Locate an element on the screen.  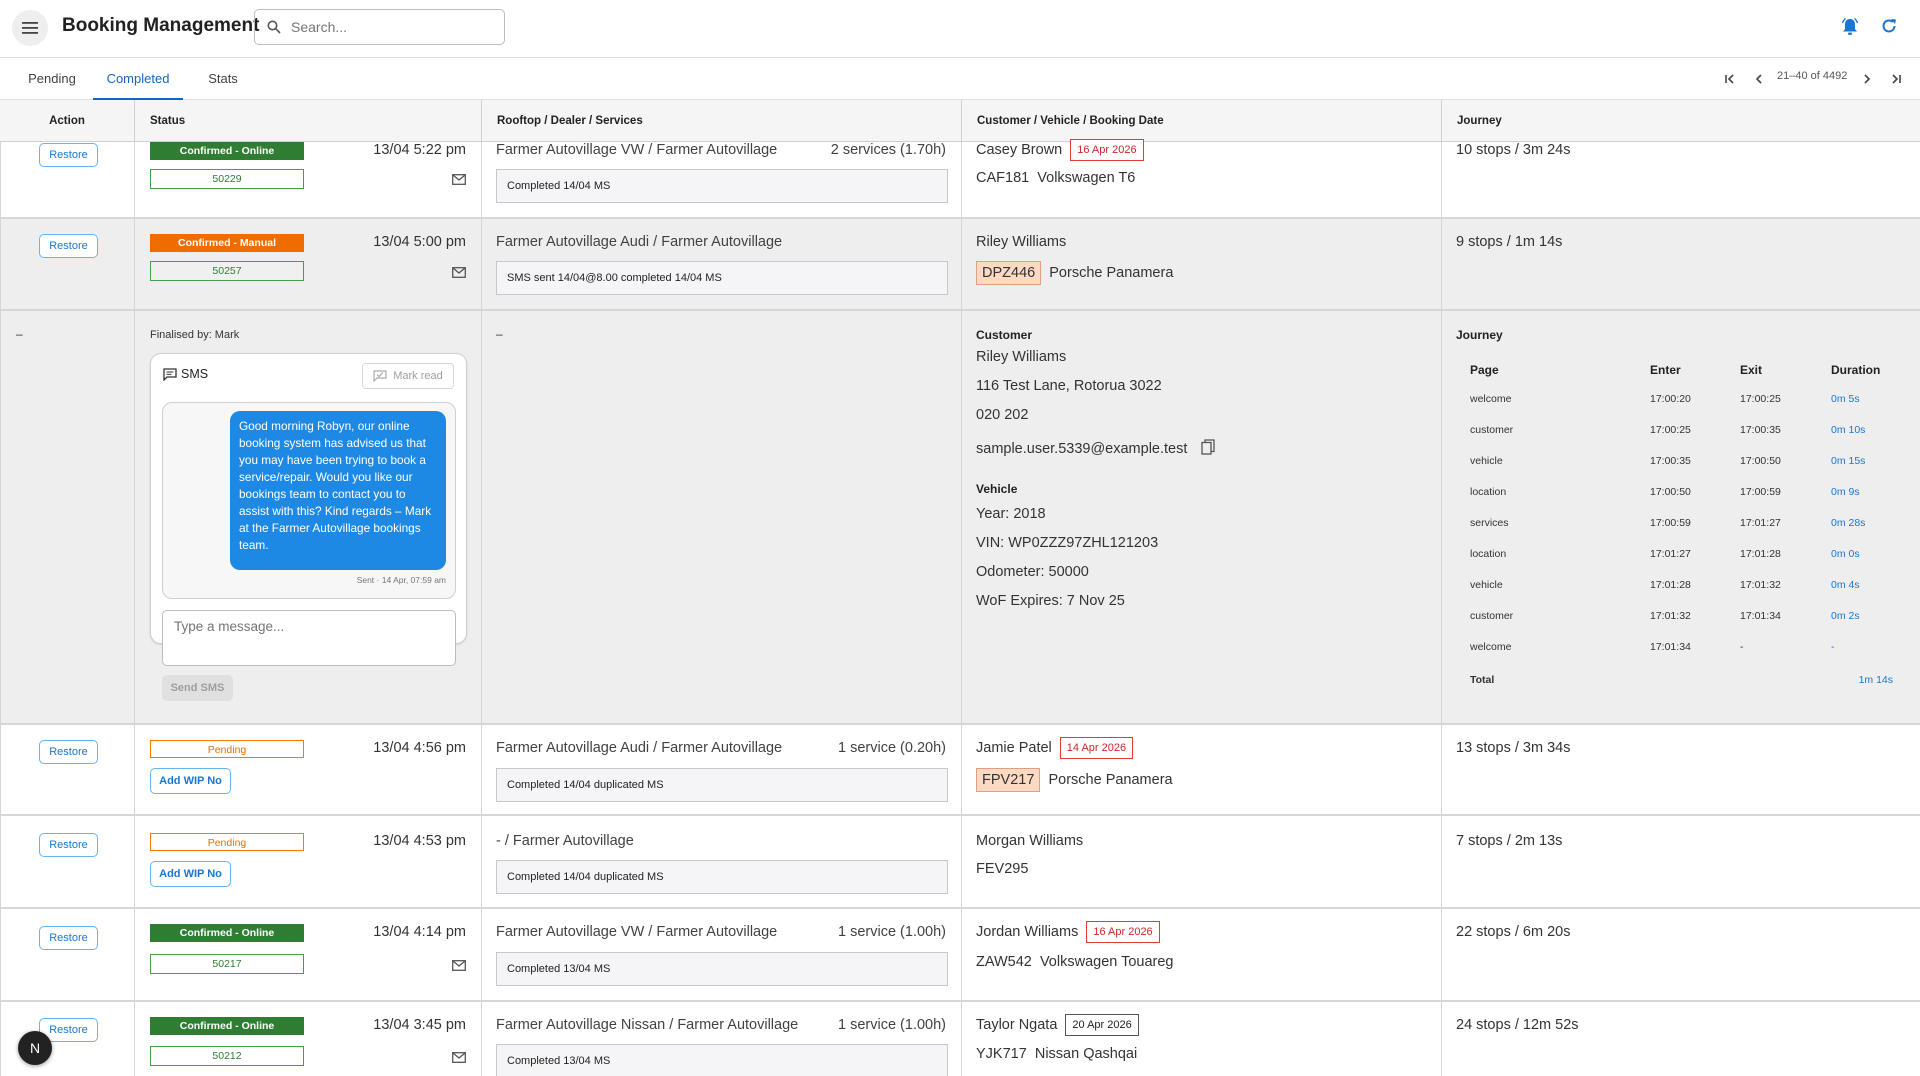
customer-phone: 020 202 is located at coordinates (1002, 415).